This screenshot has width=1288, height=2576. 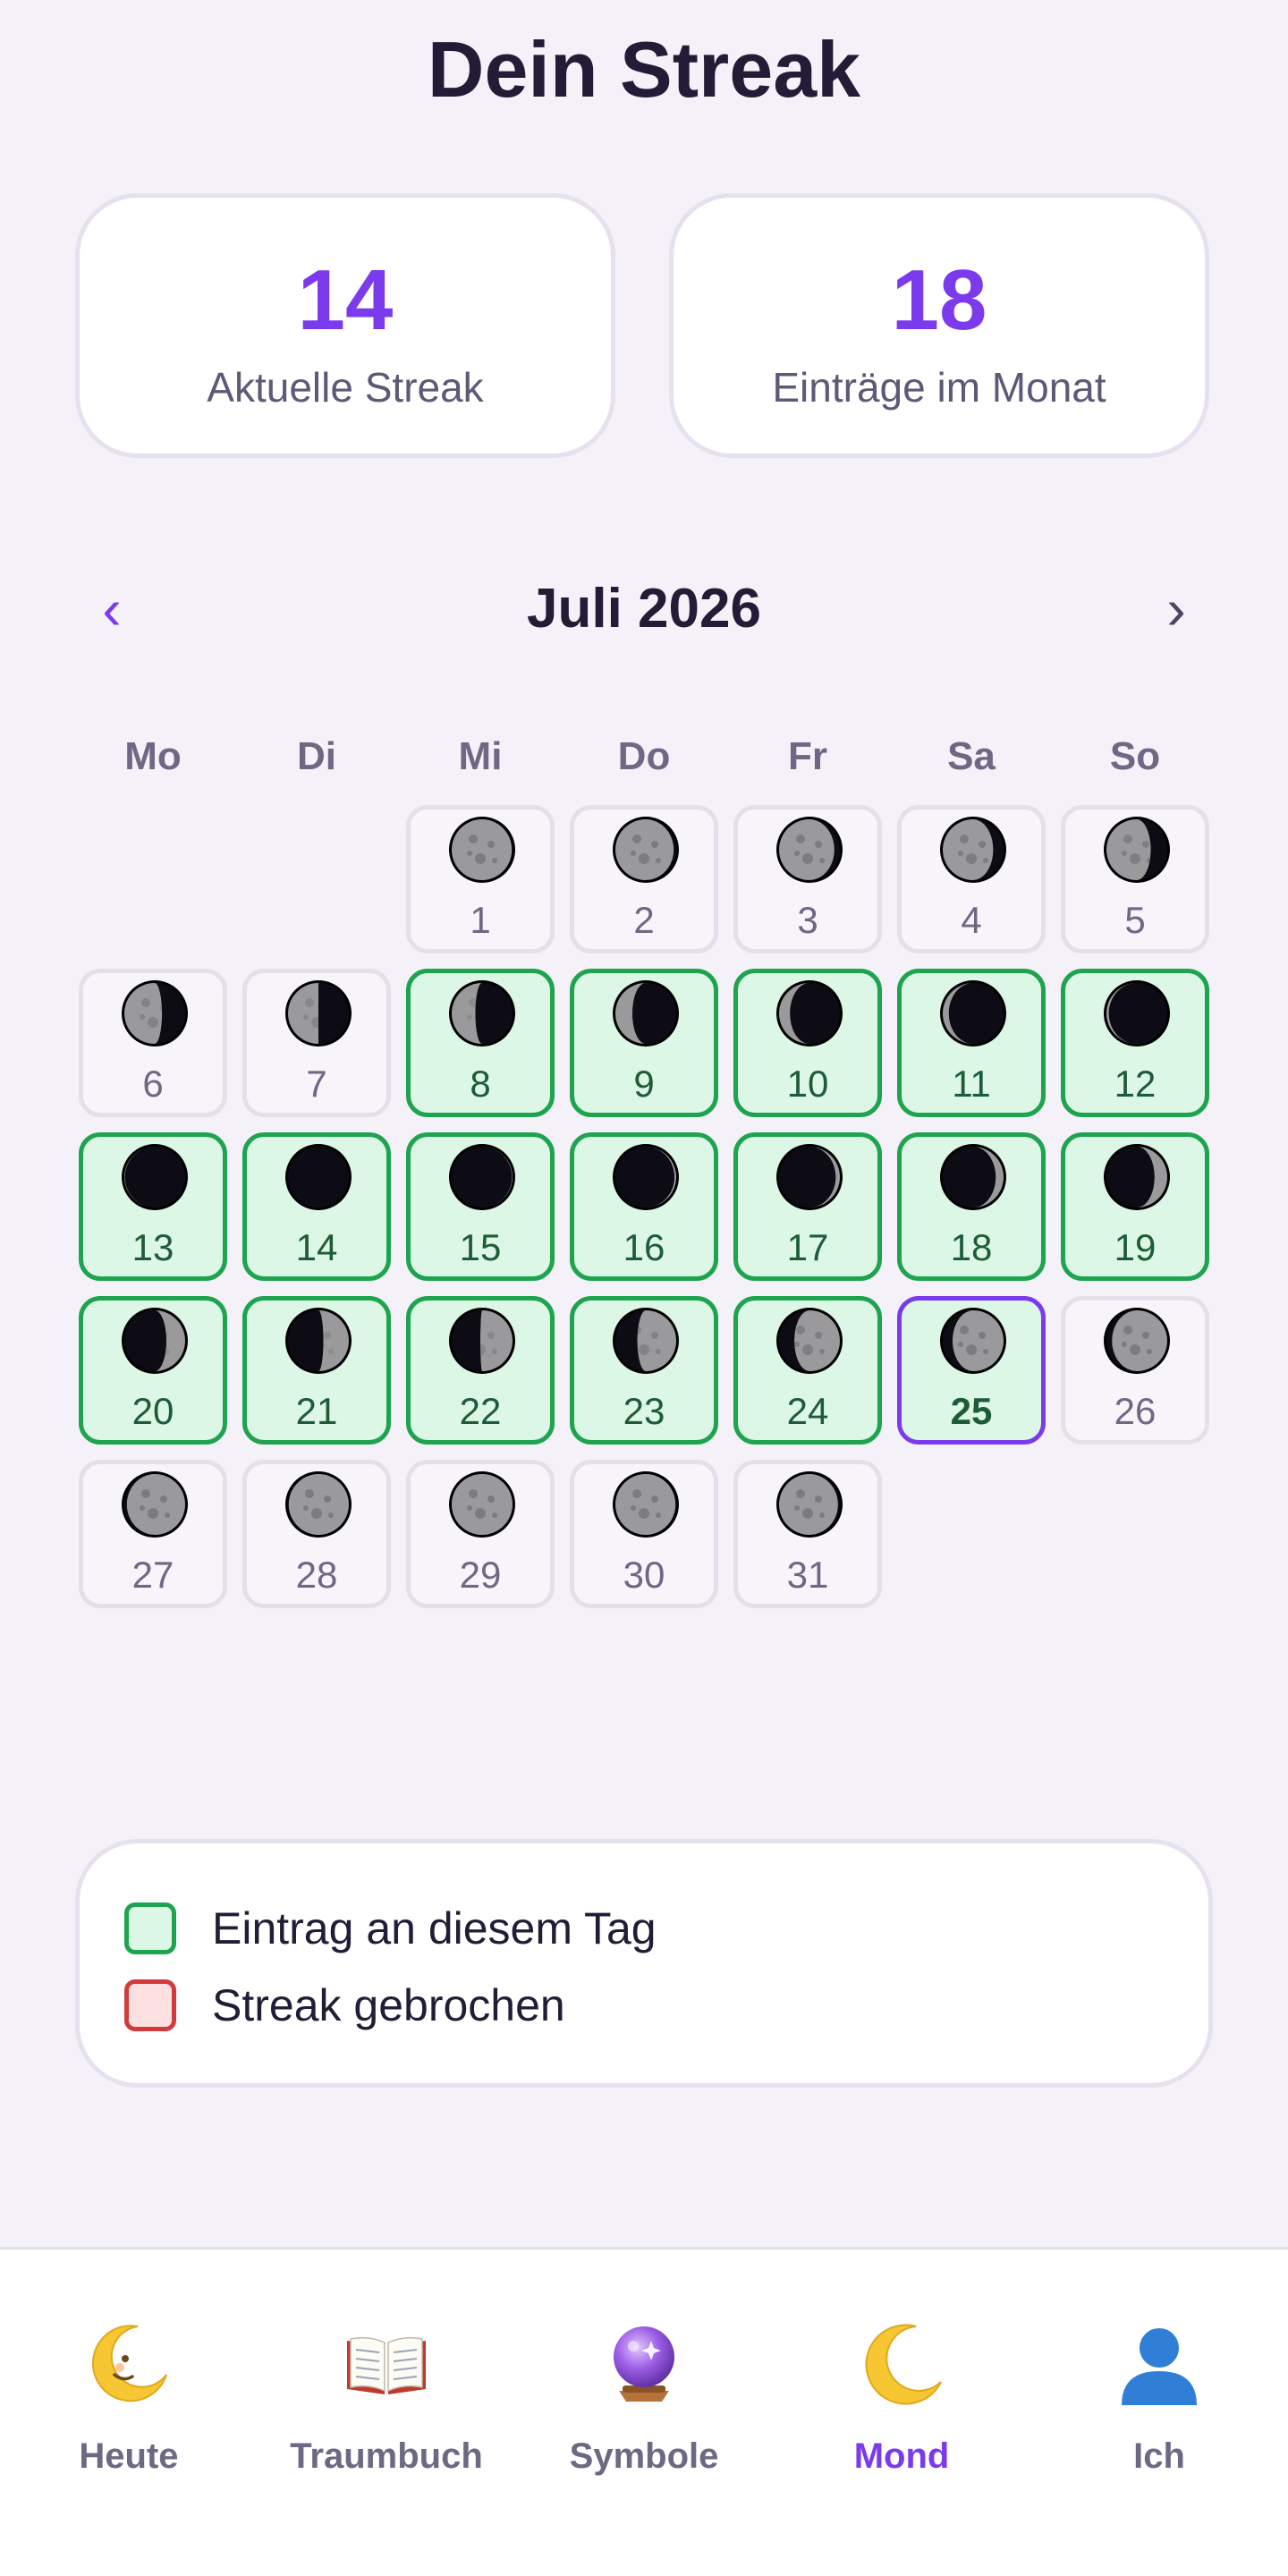 I want to click on day-cell: 19, so click(x=1135, y=1206).